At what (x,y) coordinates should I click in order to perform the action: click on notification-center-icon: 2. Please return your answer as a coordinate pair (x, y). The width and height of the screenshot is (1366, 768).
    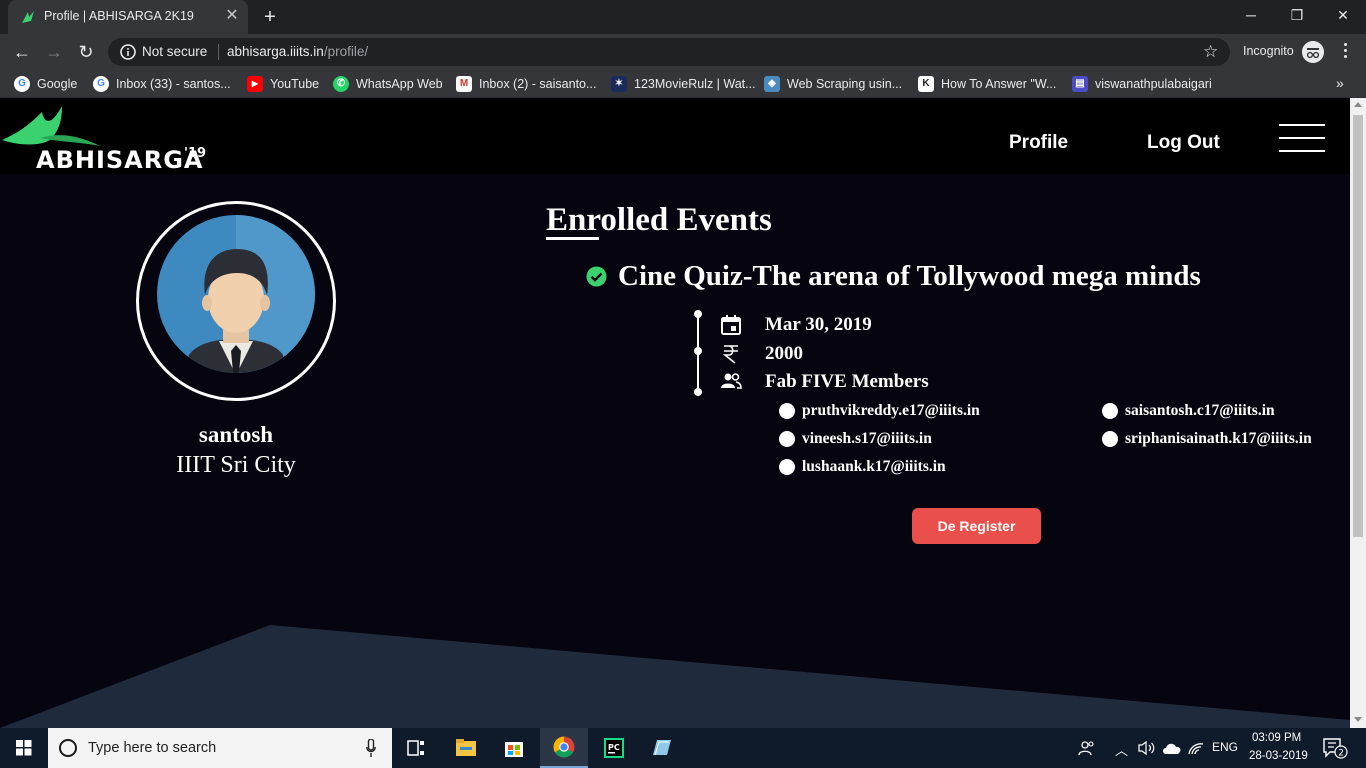
    Looking at the image, I should click on (1335, 748).